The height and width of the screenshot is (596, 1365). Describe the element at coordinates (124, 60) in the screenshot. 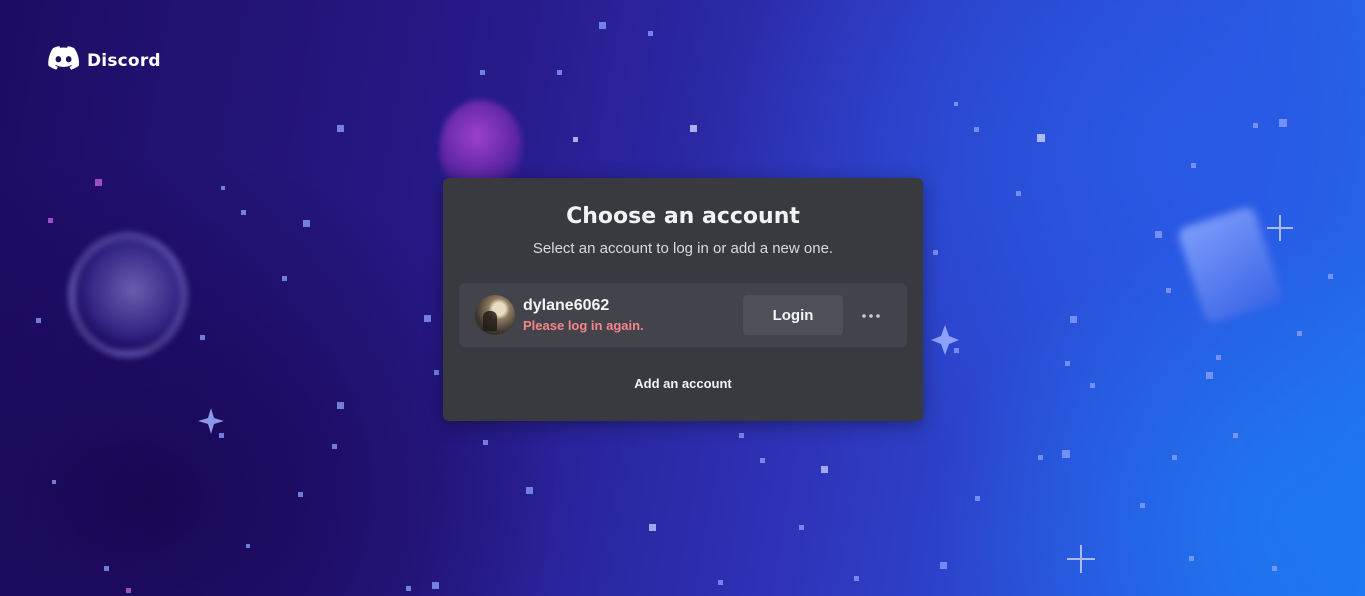

I see `brand-name: Discord` at that location.